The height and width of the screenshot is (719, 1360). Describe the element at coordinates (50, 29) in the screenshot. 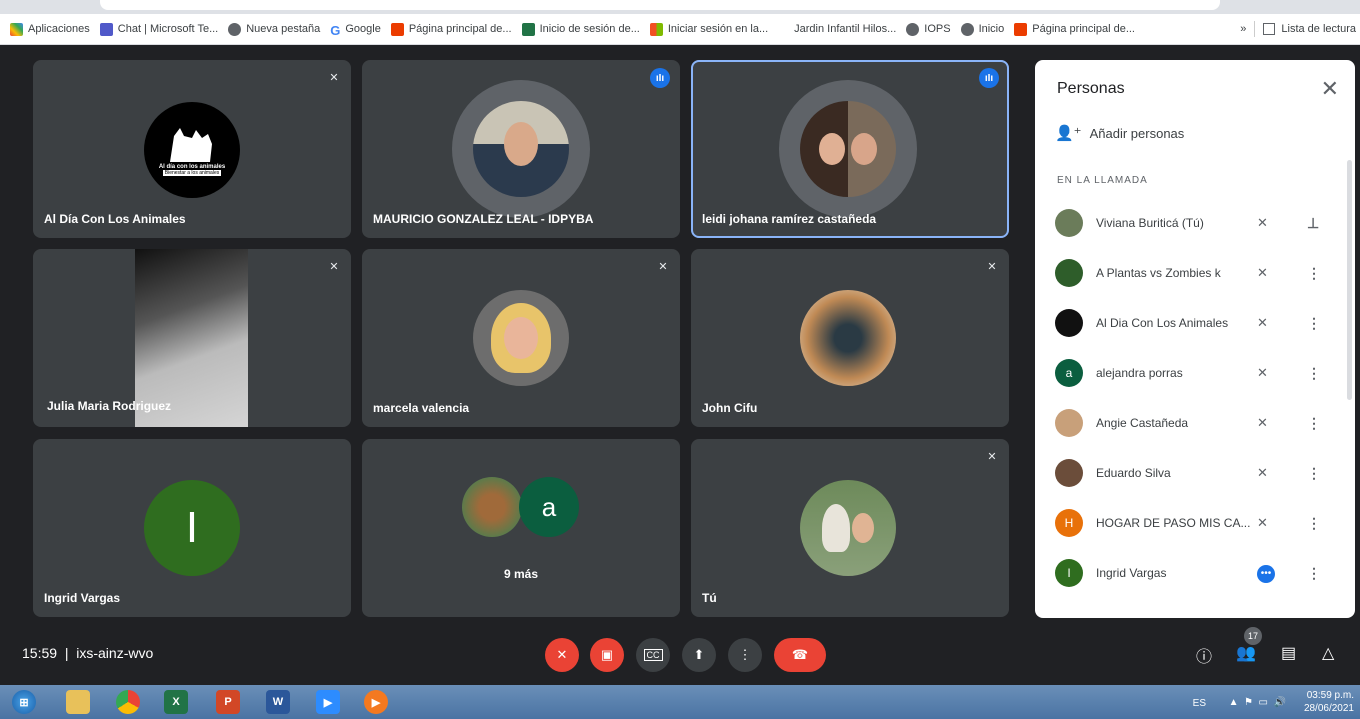

I see `bookmark-apps: Aplicaciones` at that location.